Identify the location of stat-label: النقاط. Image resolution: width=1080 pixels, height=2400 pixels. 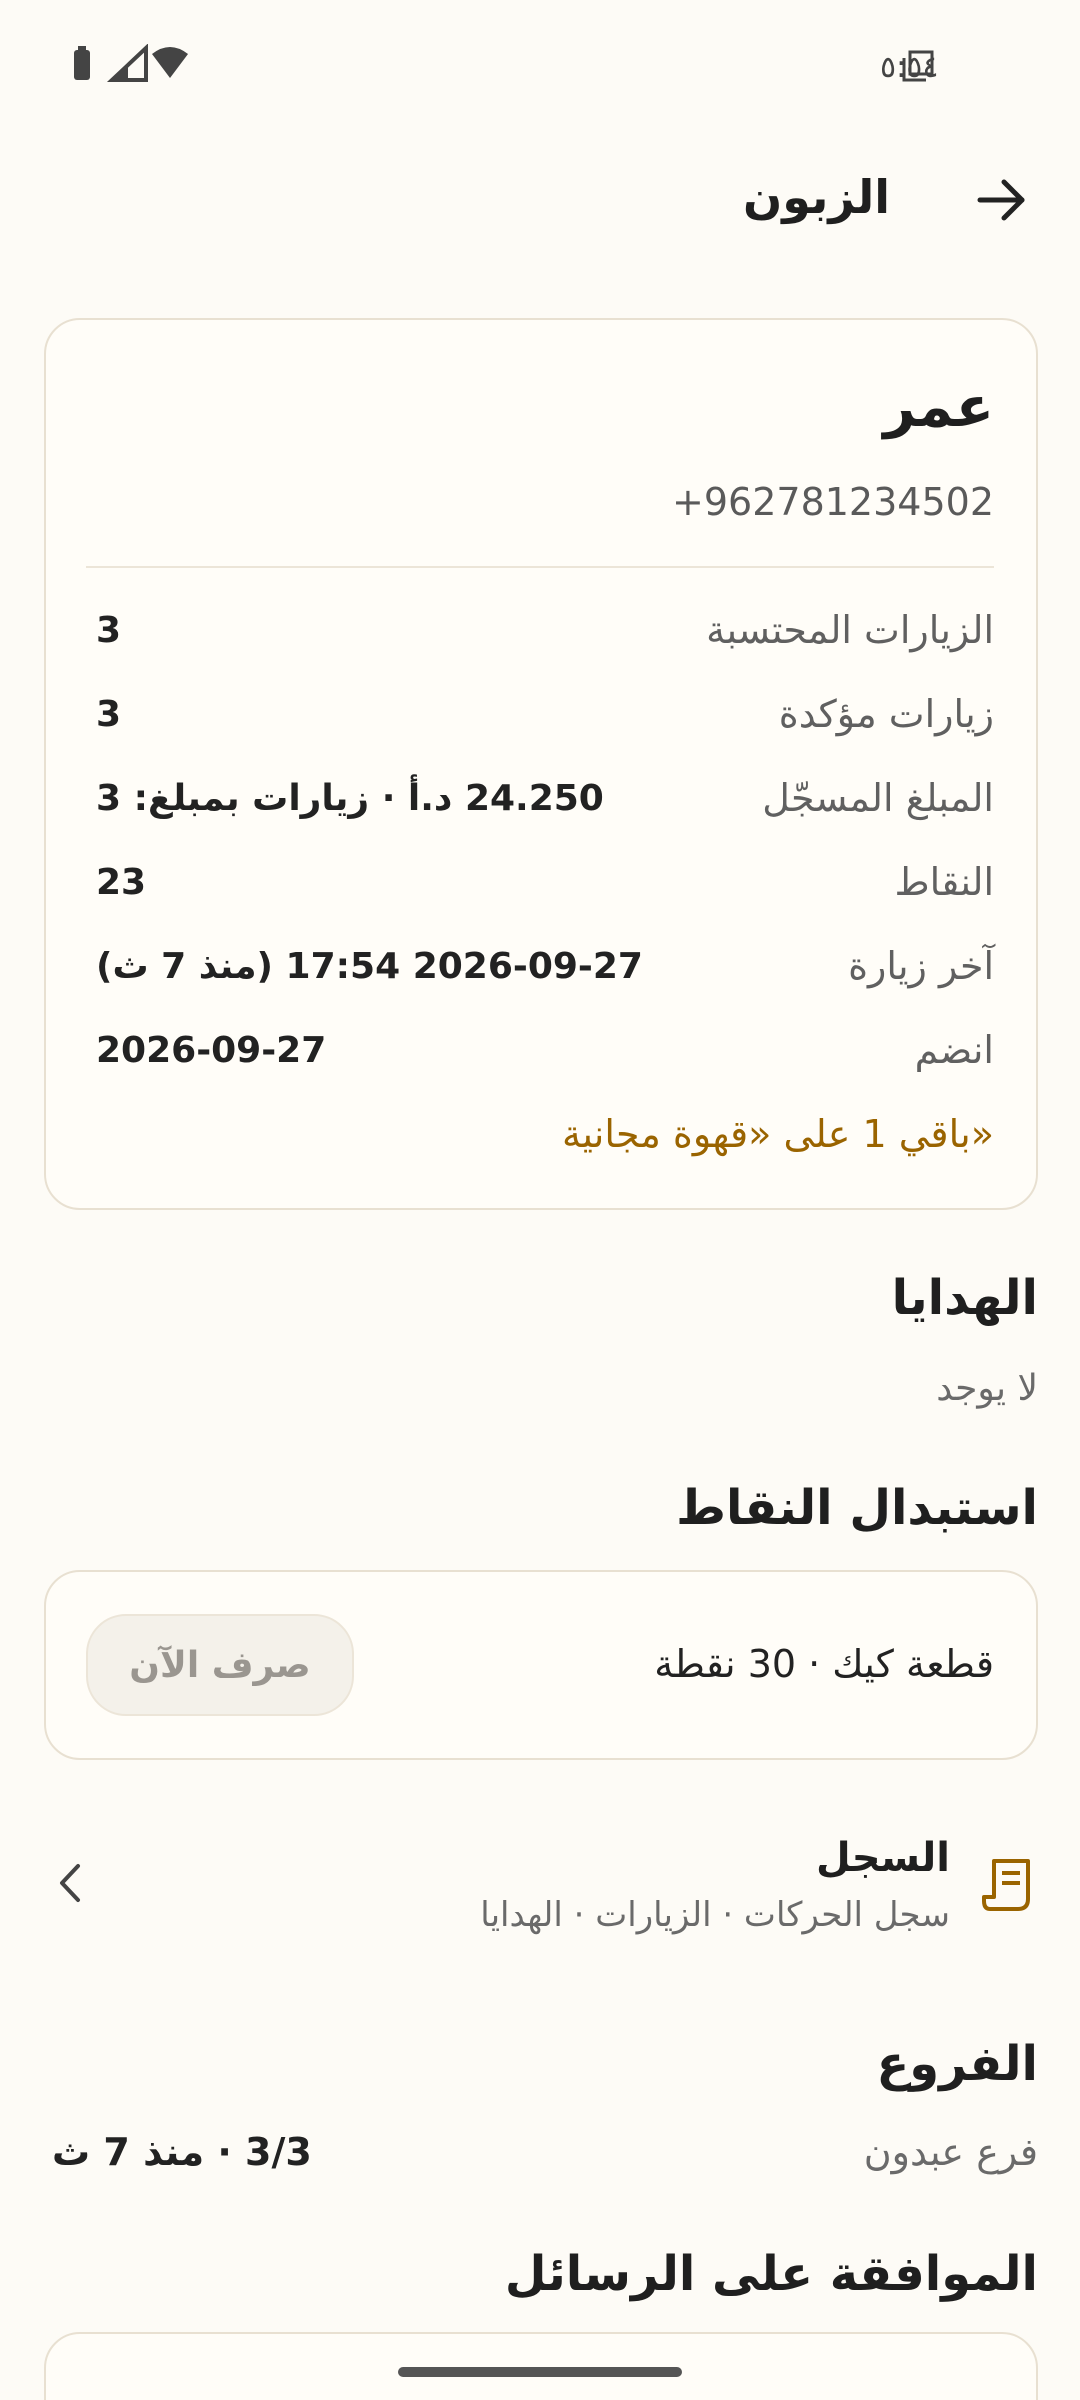
(944, 882).